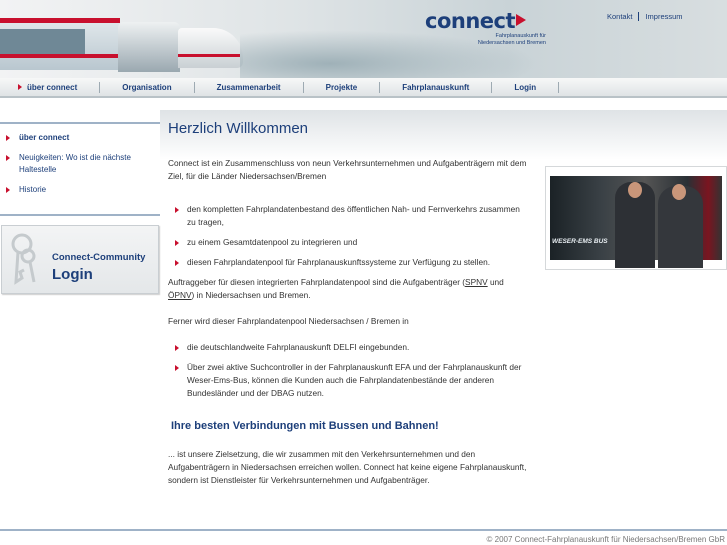 This screenshot has height=545, width=727. I want to click on login-box-label: Login, so click(72, 274).